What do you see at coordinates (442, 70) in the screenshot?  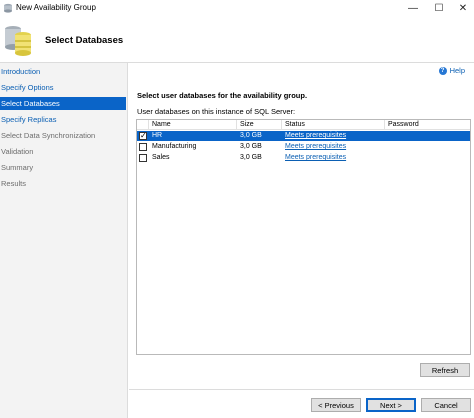 I see `help-icon: ?` at bounding box center [442, 70].